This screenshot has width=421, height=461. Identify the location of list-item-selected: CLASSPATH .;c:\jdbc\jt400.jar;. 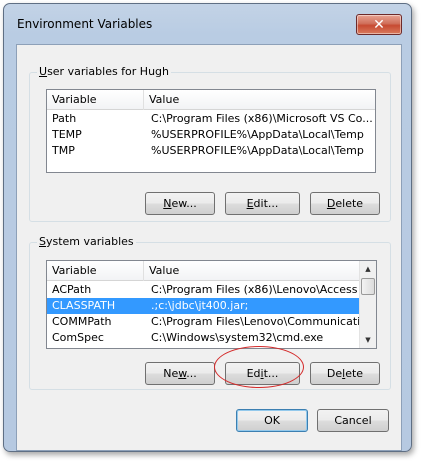
(204, 306).